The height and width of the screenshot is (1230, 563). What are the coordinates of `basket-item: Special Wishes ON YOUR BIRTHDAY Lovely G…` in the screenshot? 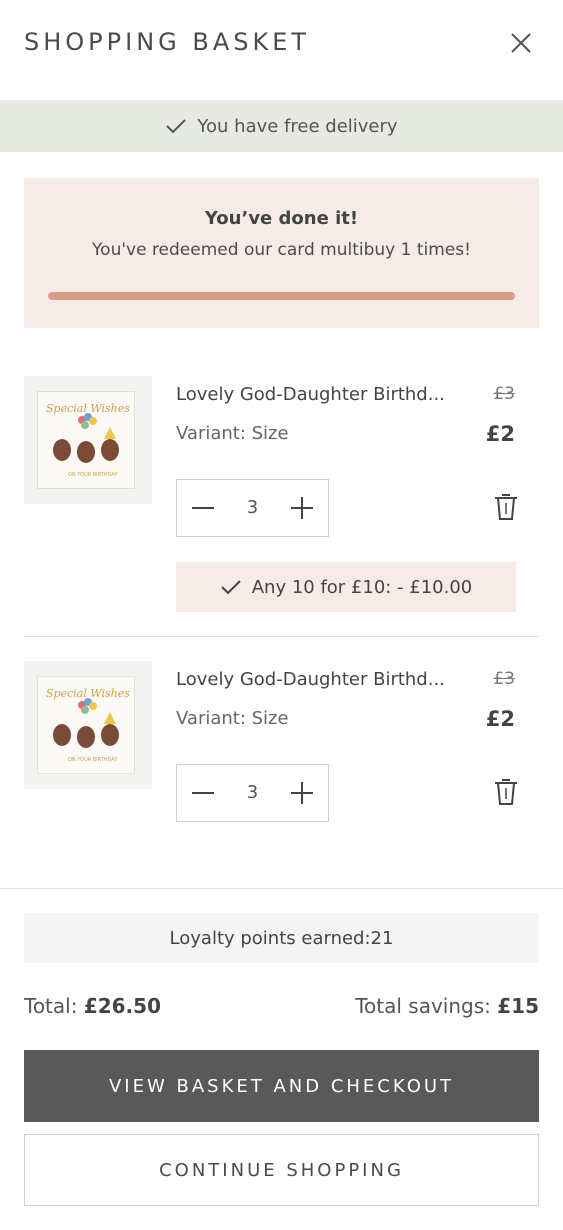 It's located at (281, 746).